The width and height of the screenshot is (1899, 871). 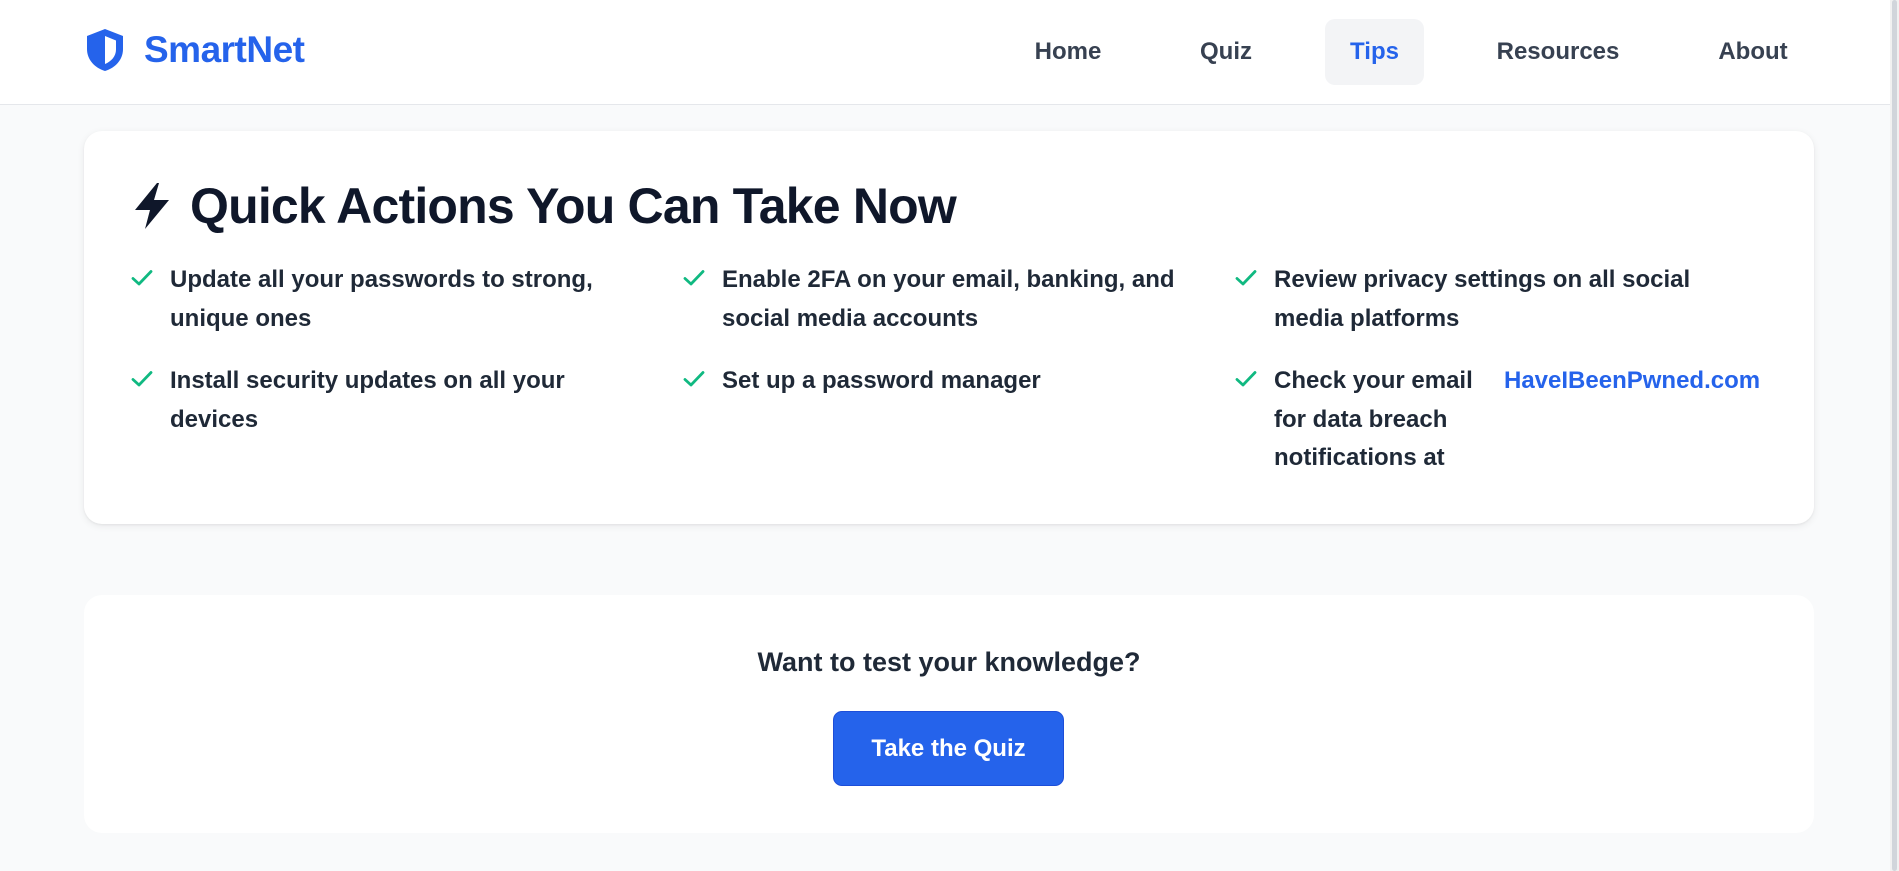 I want to click on action-item-text: Set up a password manager, so click(x=881, y=380).